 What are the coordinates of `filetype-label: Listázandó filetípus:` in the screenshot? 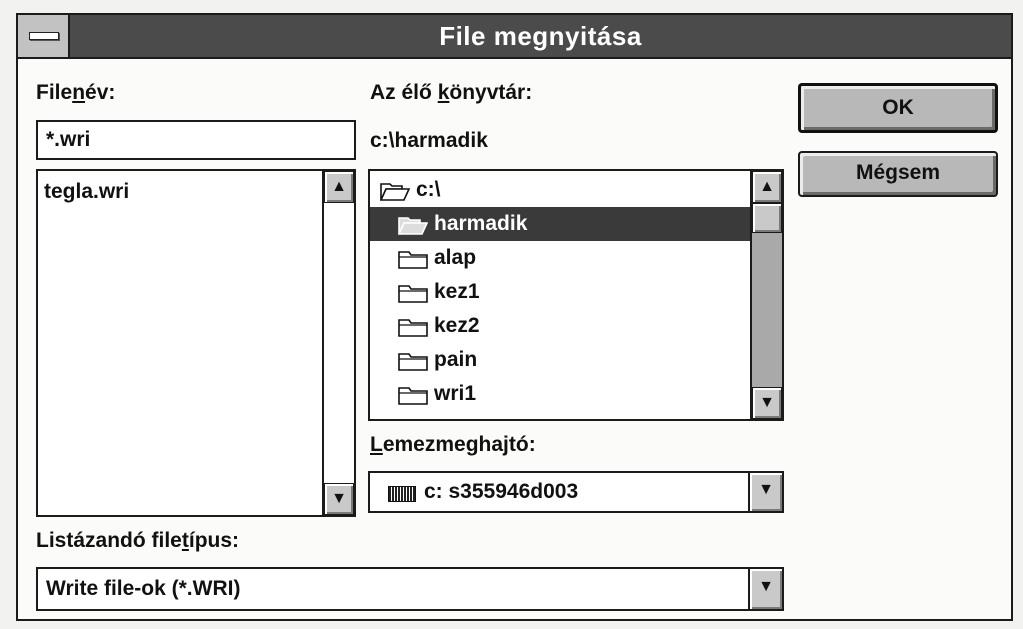 It's located at (138, 540).